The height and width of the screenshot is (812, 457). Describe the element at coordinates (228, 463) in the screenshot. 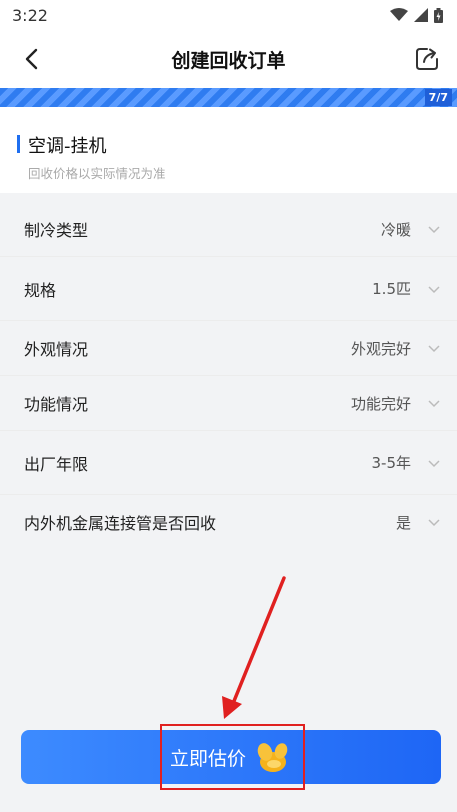

I see `attribute-row-manufacture-years: 出厂年限 3-5年` at that location.